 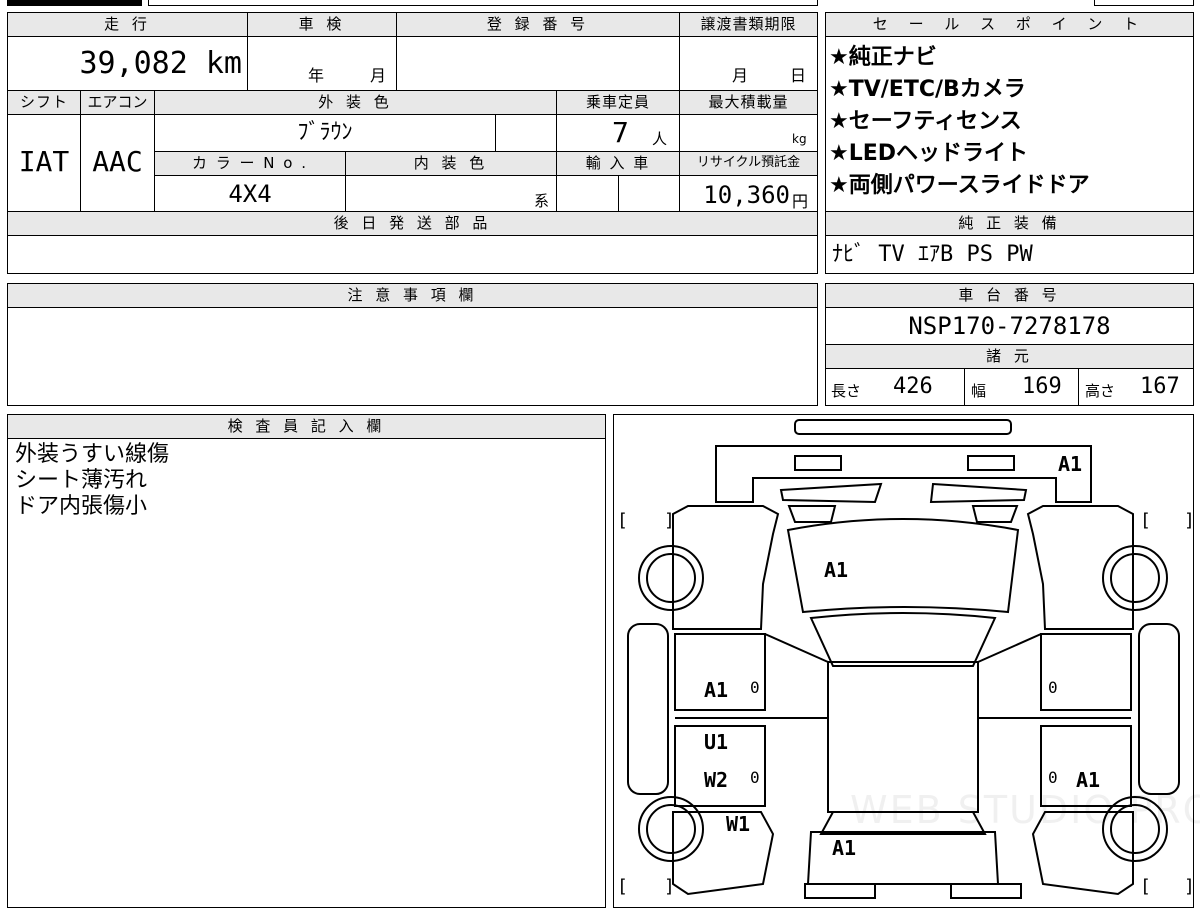 I want to click on damage-mark: U1, so click(x=716, y=742).